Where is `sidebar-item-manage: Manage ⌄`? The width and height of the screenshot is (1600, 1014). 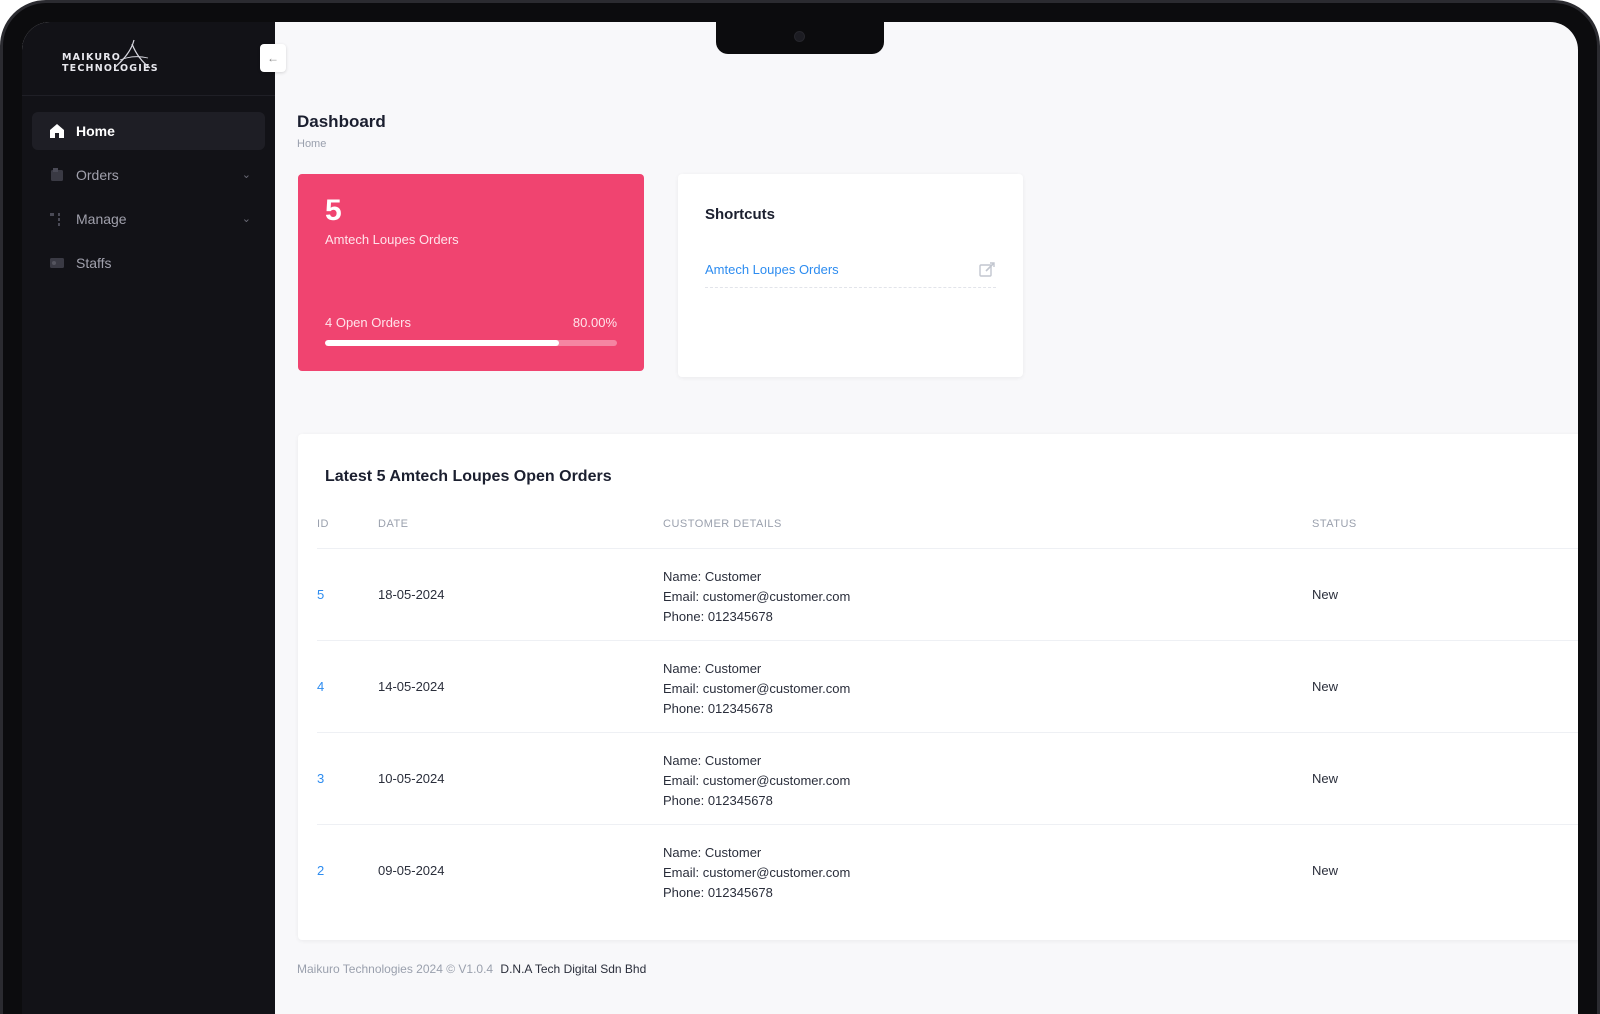 sidebar-item-manage: Manage ⌄ is located at coordinates (148, 219).